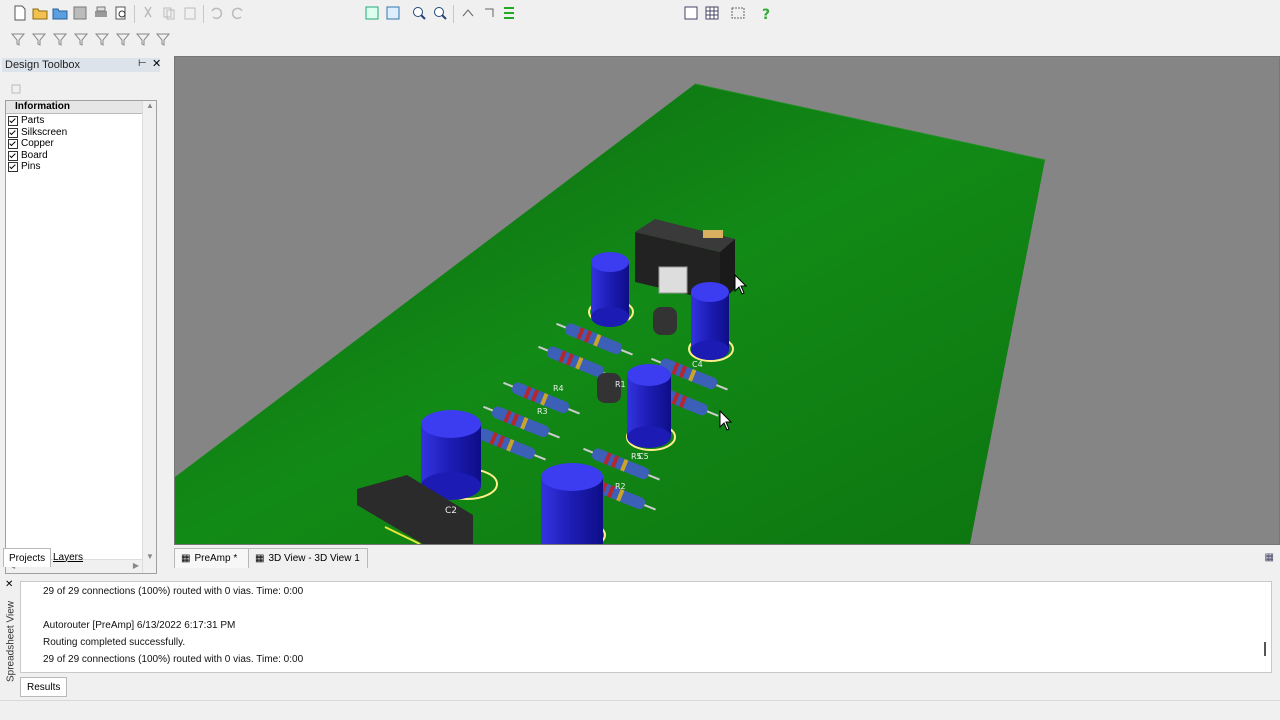 The height and width of the screenshot is (720, 1280). Describe the element at coordinates (620, 384) in the screenshot. I see `silk-label-r1: R1` at that location.